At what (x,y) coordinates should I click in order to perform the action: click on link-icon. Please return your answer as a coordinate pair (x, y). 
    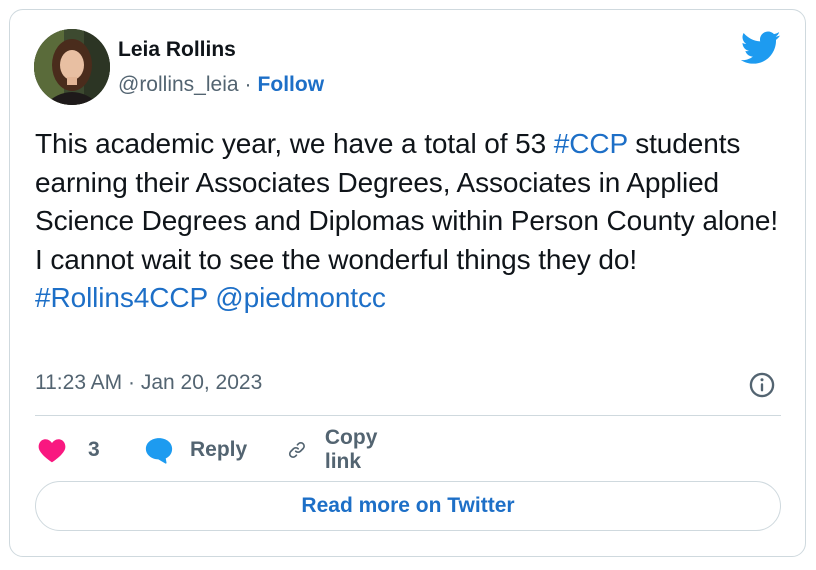
    Looking at the image, I should click on (296, 450).